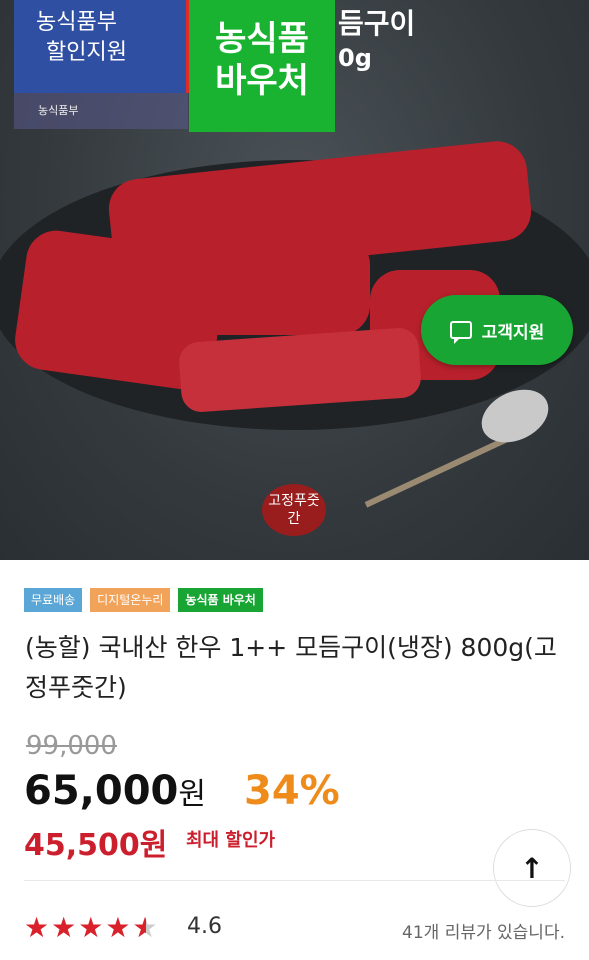 The image size is (589, 960). I want to click on badge-line: 할인지원, so click(86, 52).